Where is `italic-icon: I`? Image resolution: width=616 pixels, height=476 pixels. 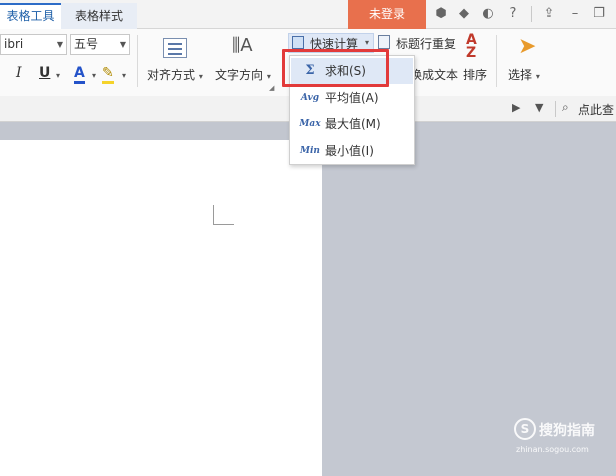 italic-icon: I is located at coordinates (19, 73).